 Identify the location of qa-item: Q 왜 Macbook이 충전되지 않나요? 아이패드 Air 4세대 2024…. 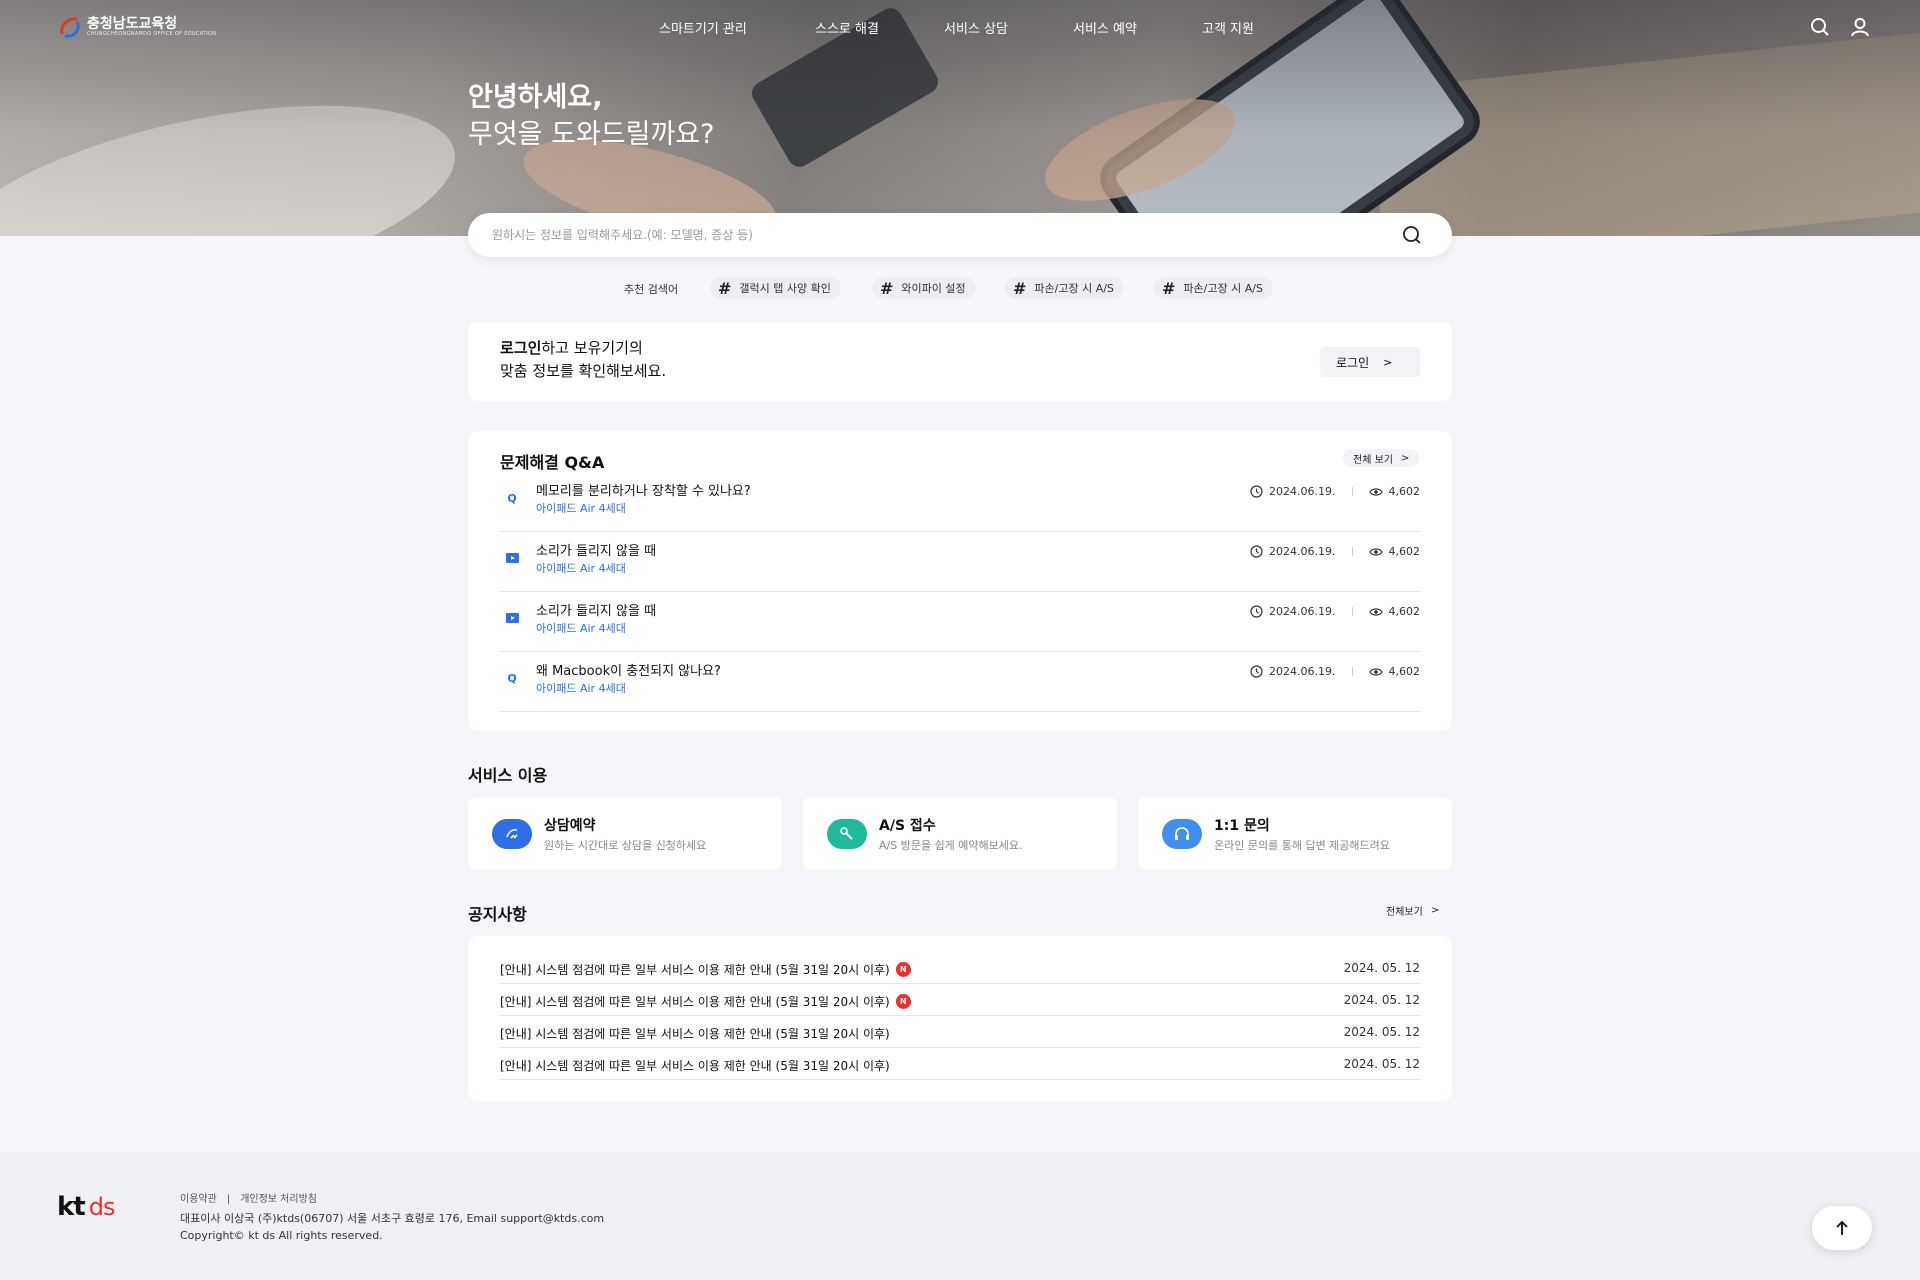
(960, 682).